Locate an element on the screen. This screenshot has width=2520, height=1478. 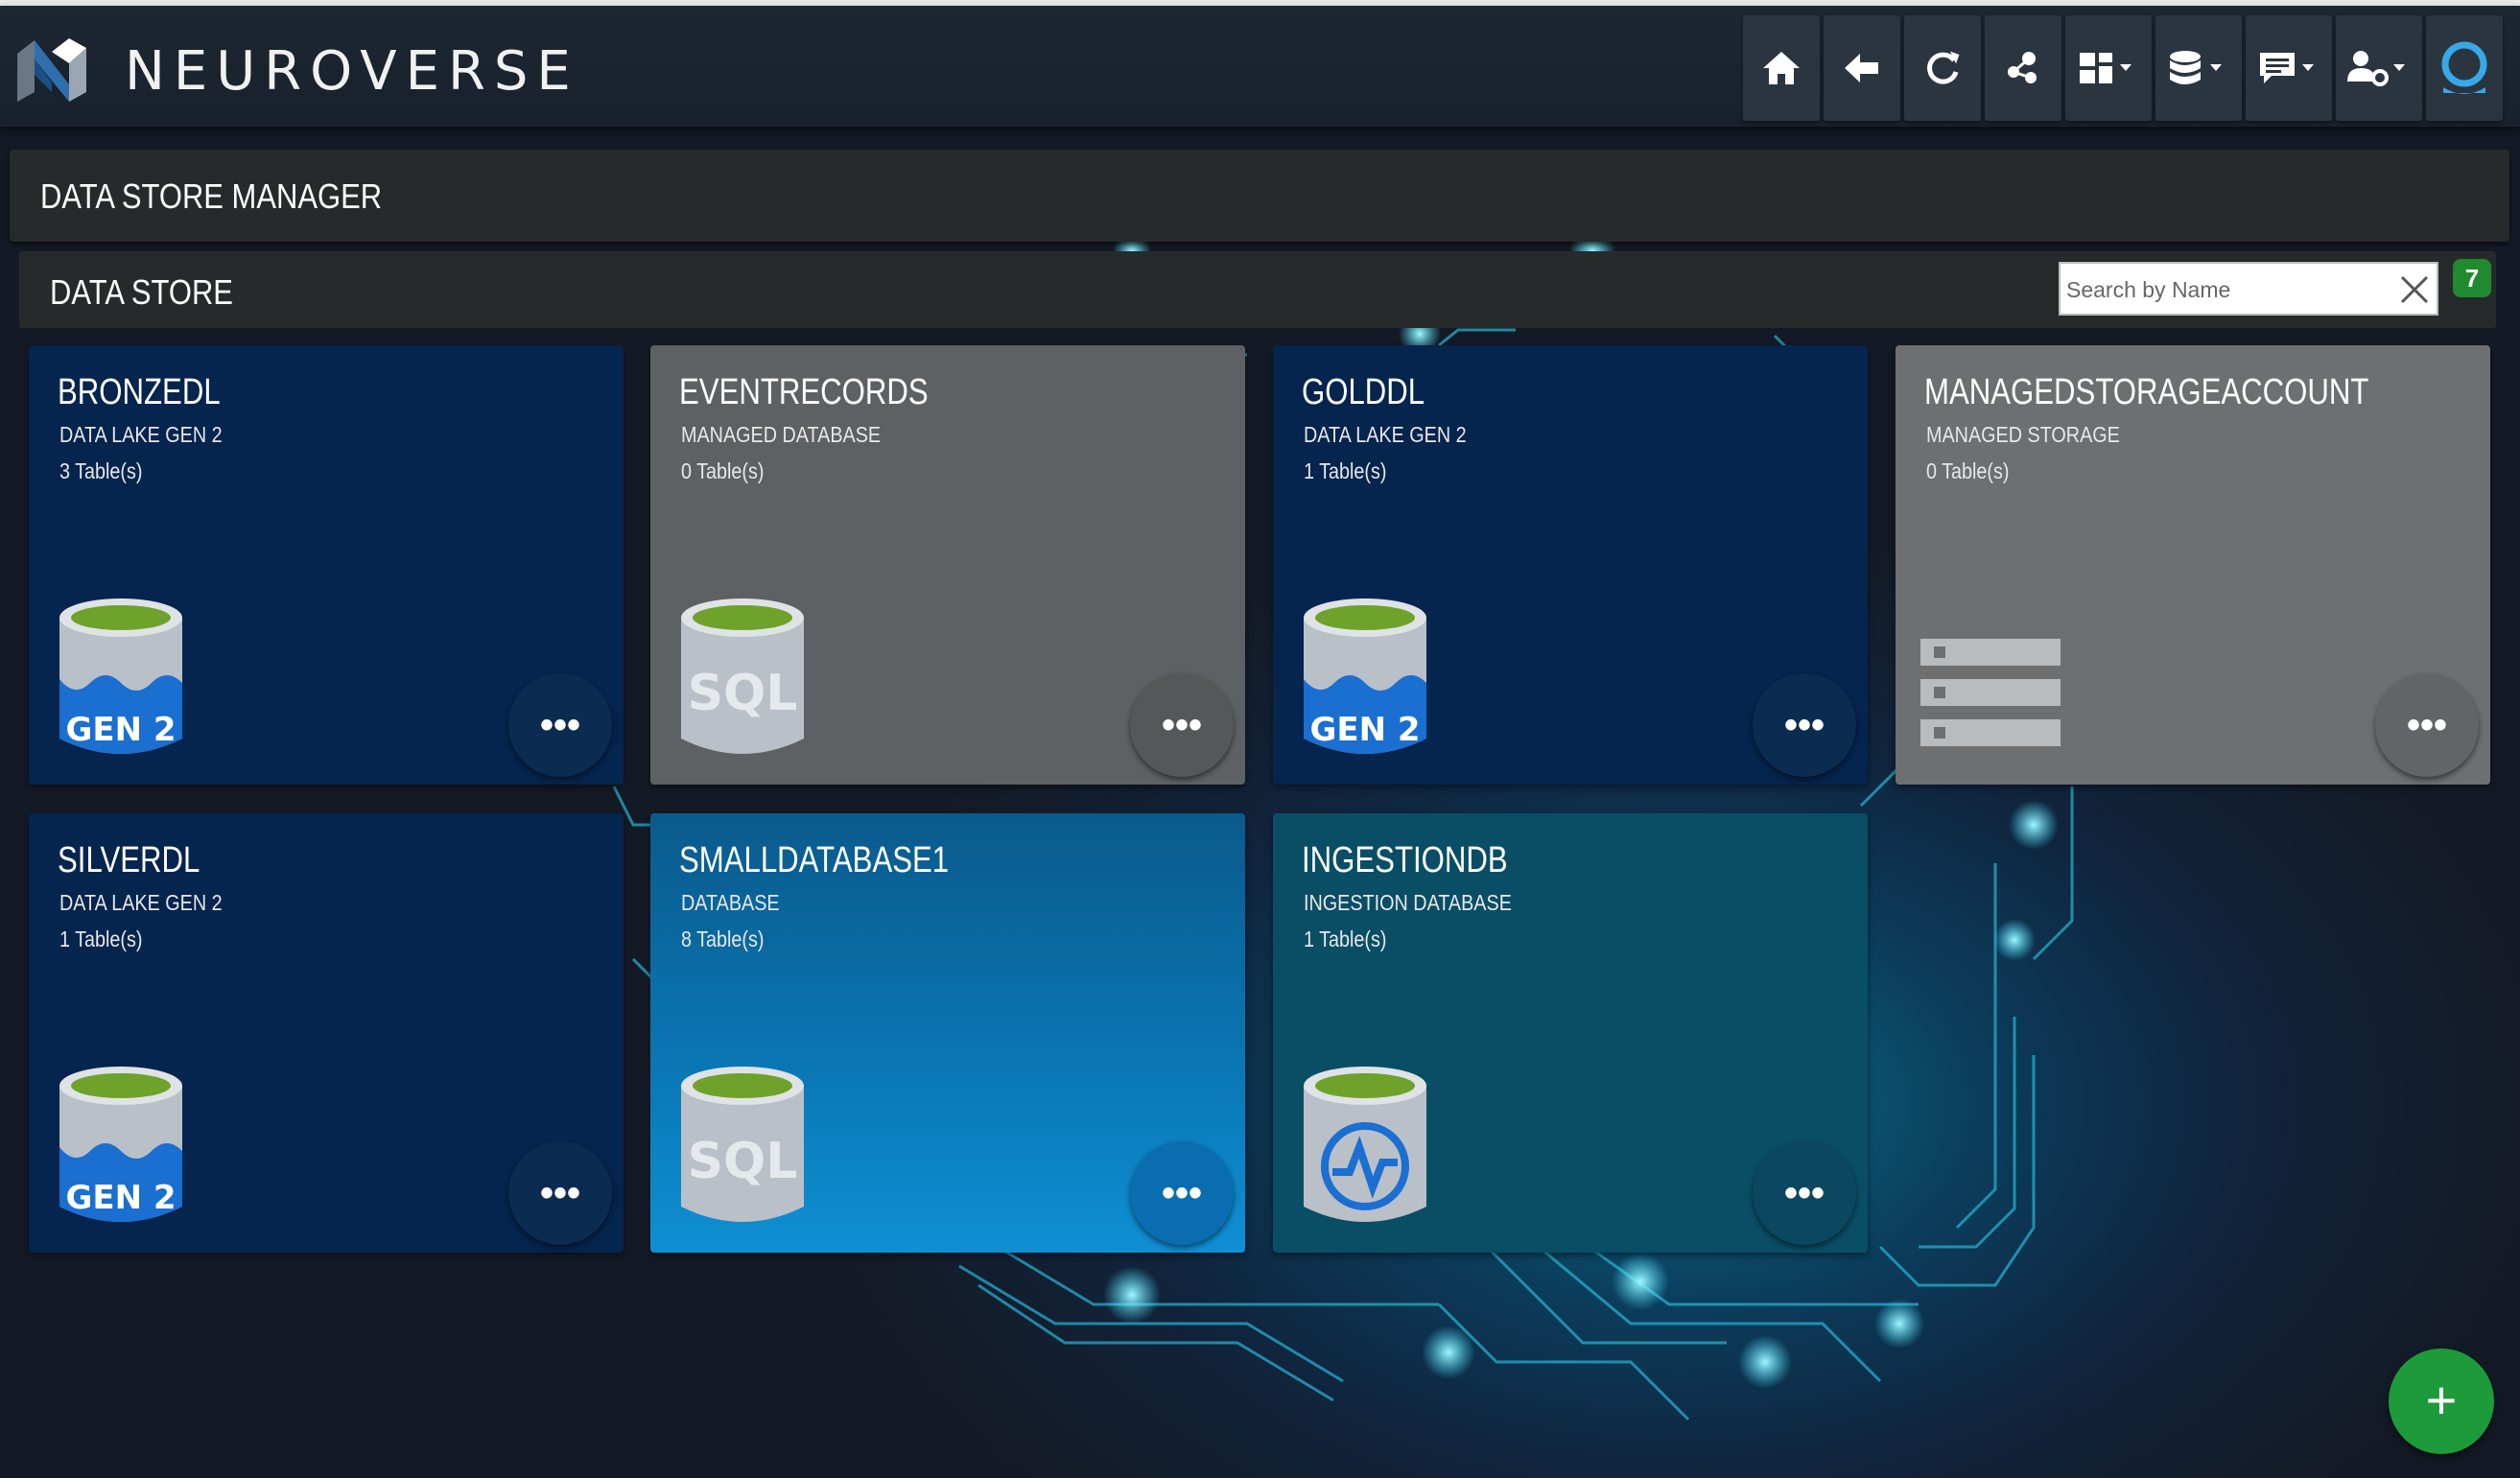
home-icon is located at coordinates (1782, 68).